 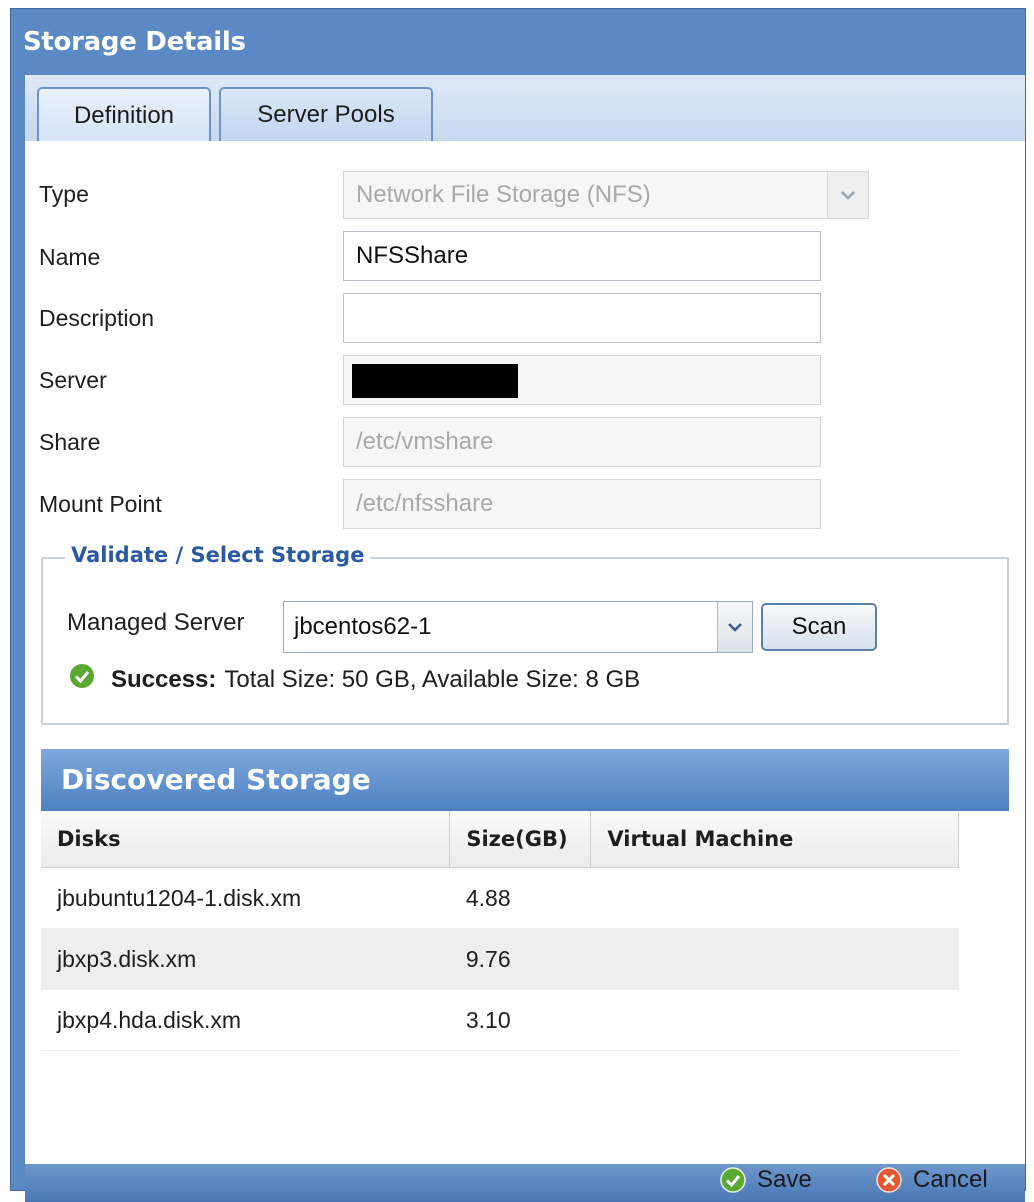 What do you see at coordinates (156, 622) in the screenshot?
I see `managed-server-label: Managed Server` at bounding box center [156, 622].